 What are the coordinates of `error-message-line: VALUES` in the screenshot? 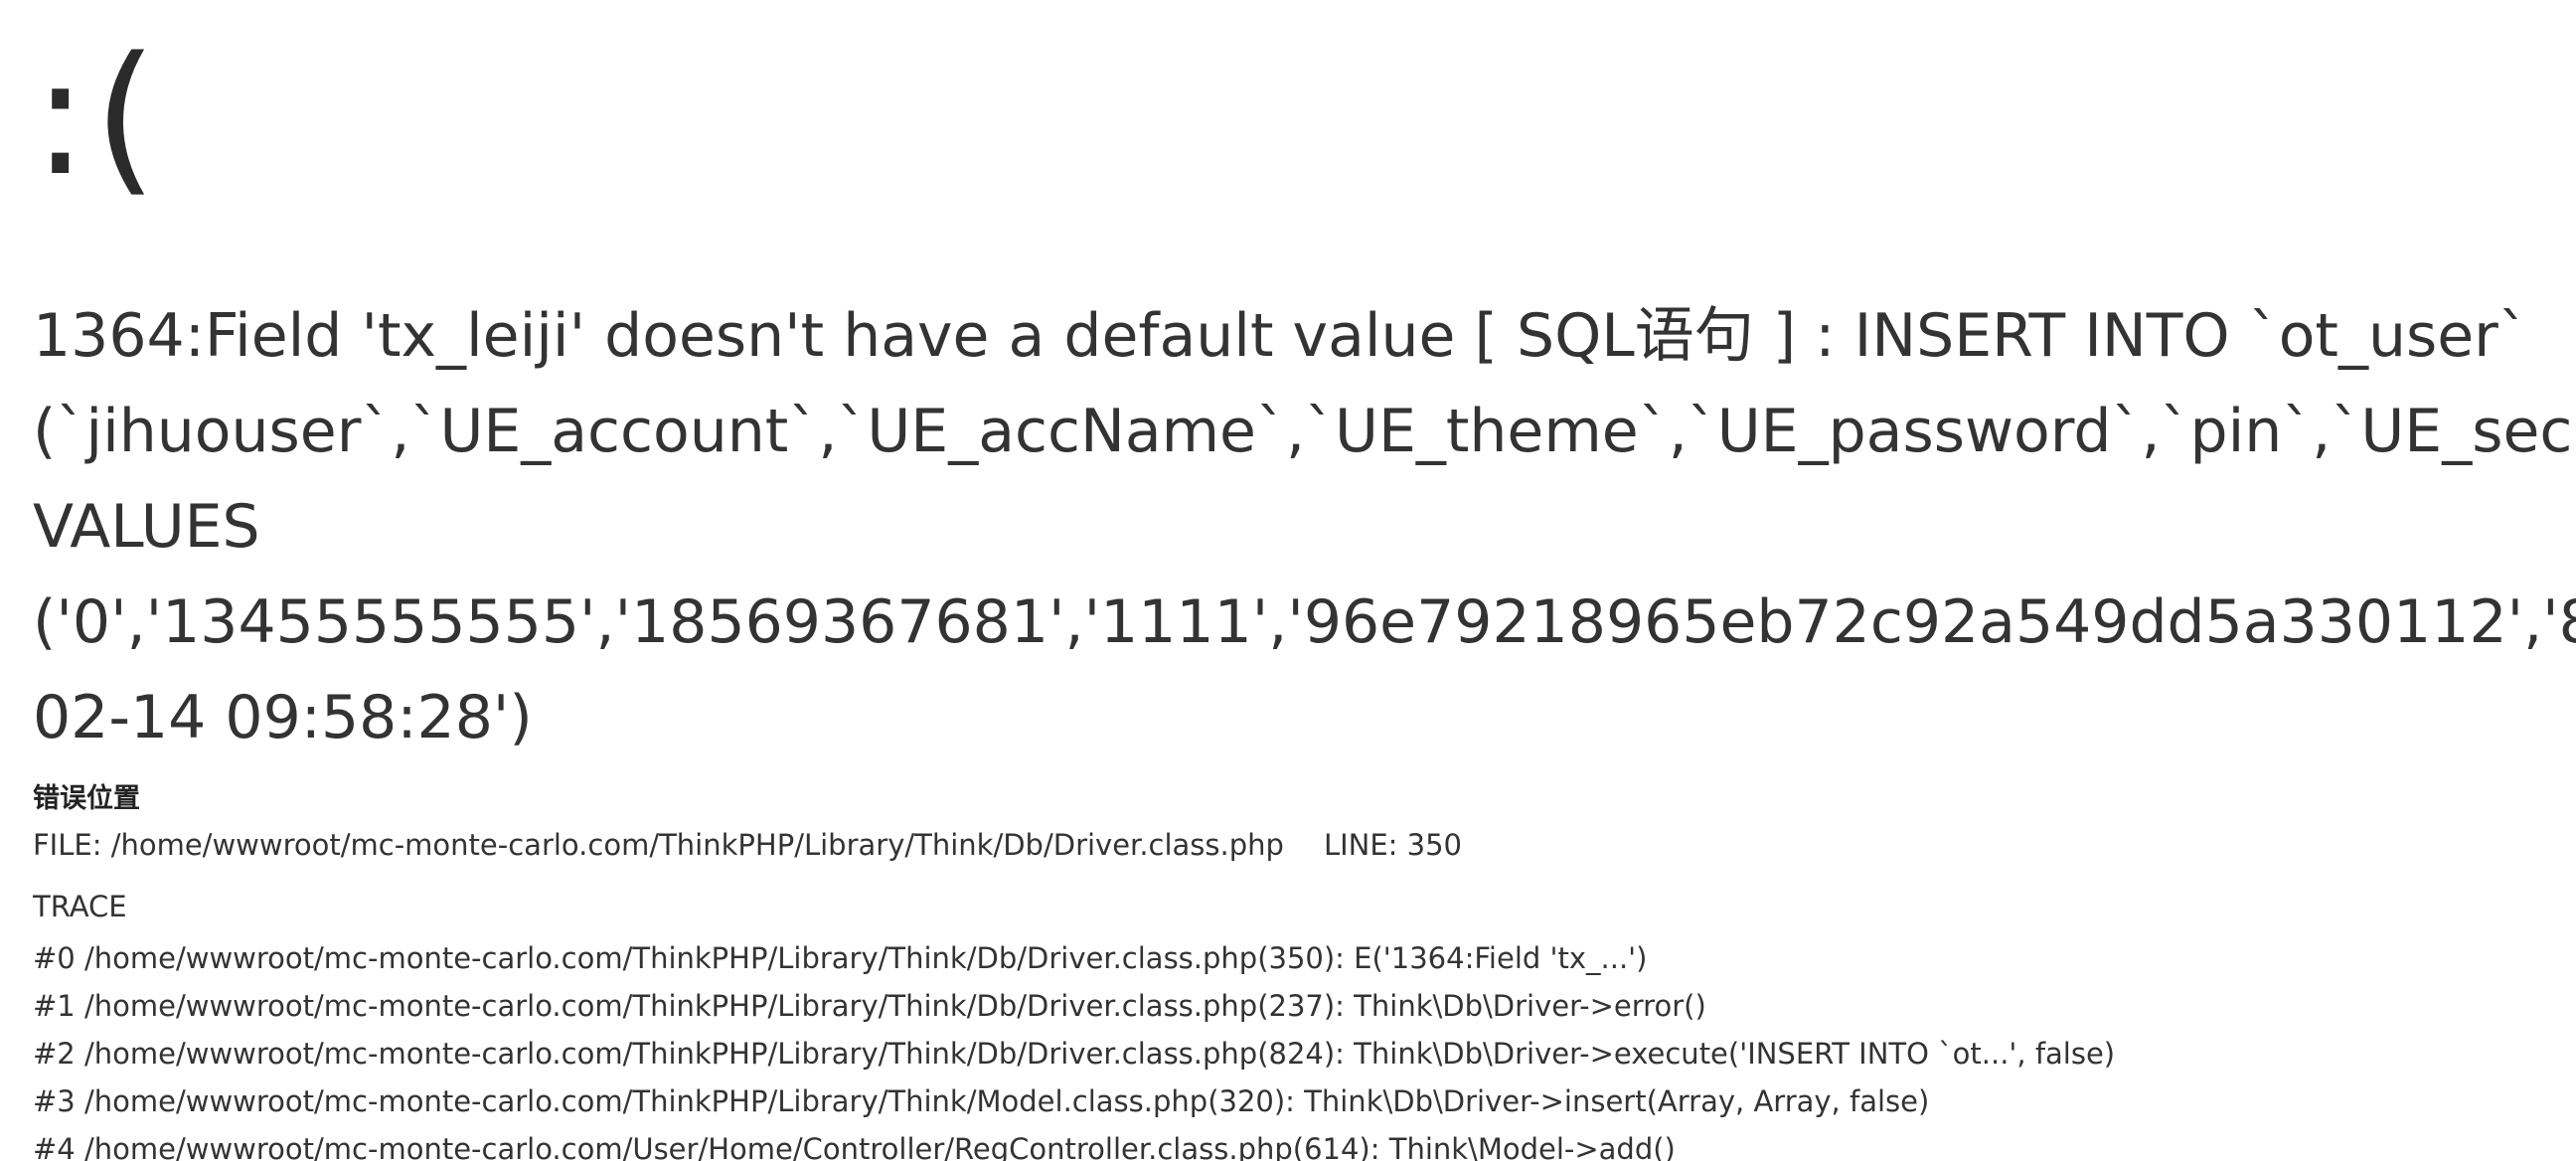 It's located at (146, 527).